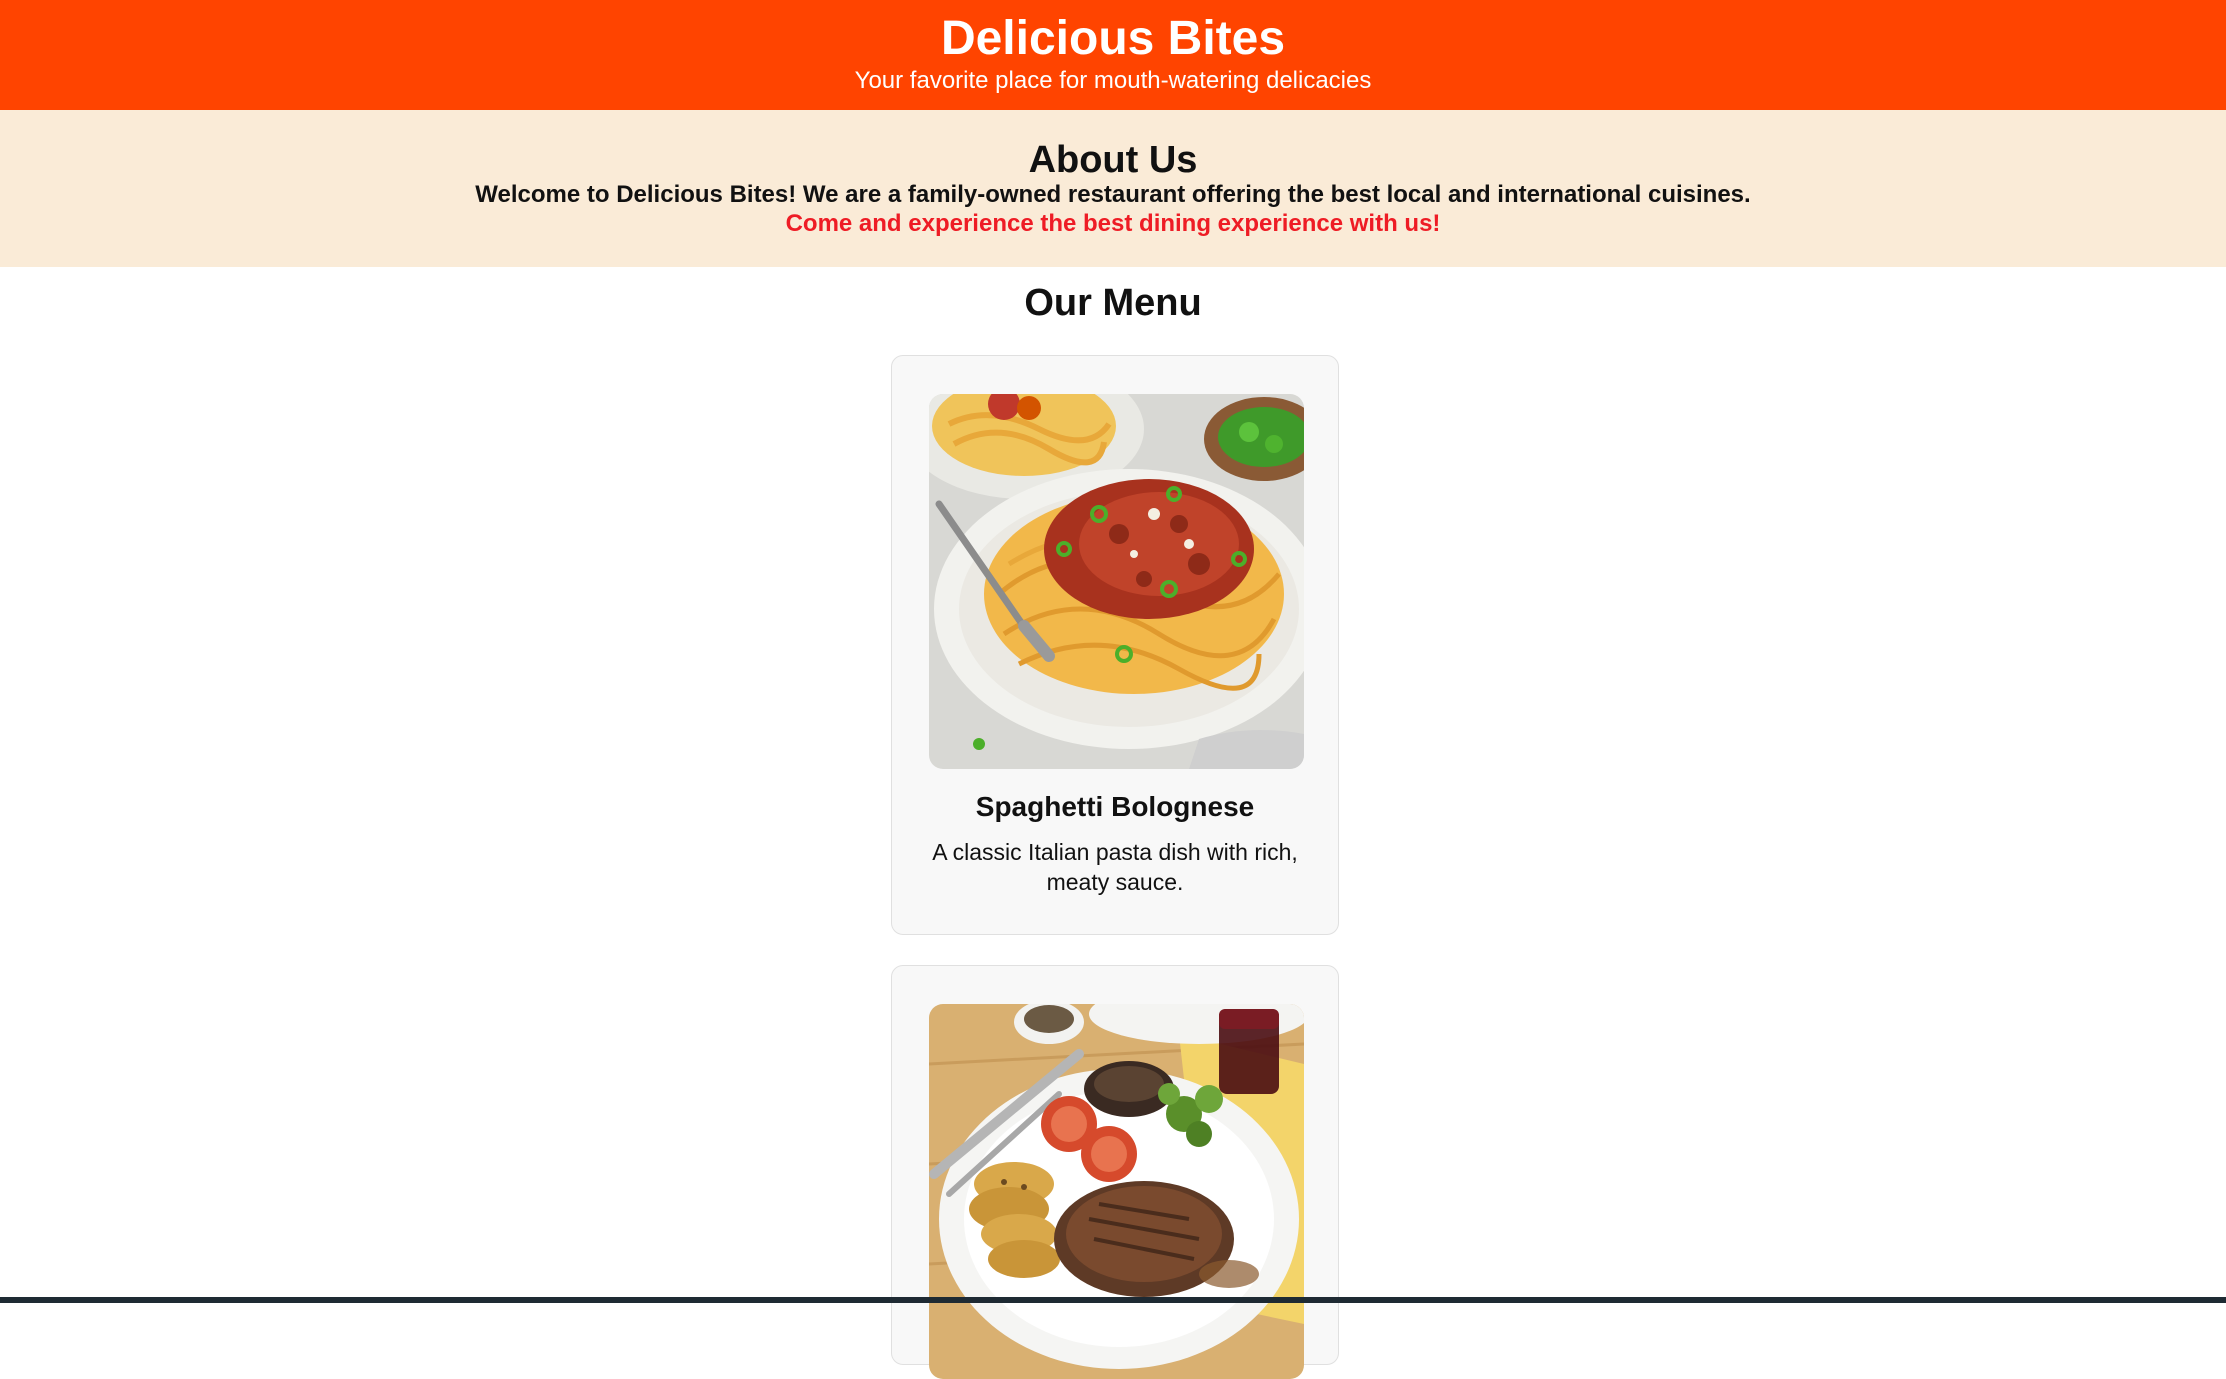 Image resolution: width=2226 pixels, height=1379 pixels. Describe the element at coordinates (1116, 581) in the screenshot. I see `spaghetti-bolognese-image` at that location.